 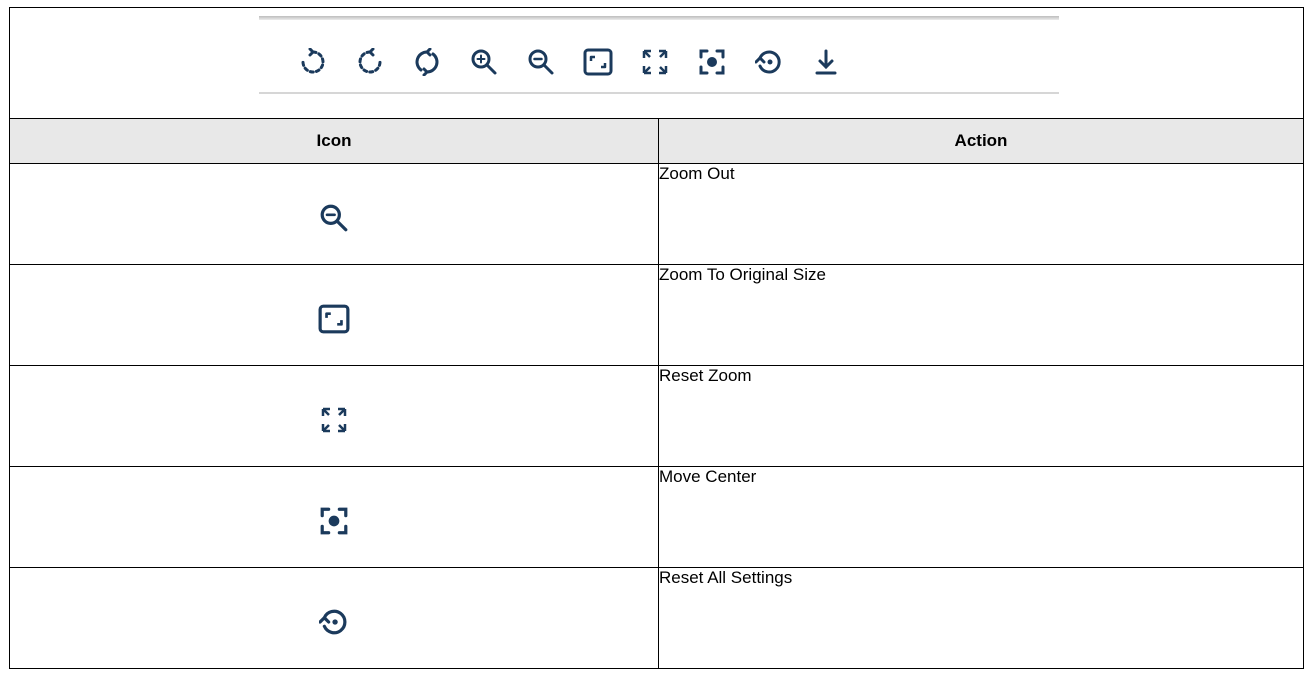 What do you see at coordinates (826, 62) in the screenshot?
I see `download-icon` at bounding box center [826, 62].